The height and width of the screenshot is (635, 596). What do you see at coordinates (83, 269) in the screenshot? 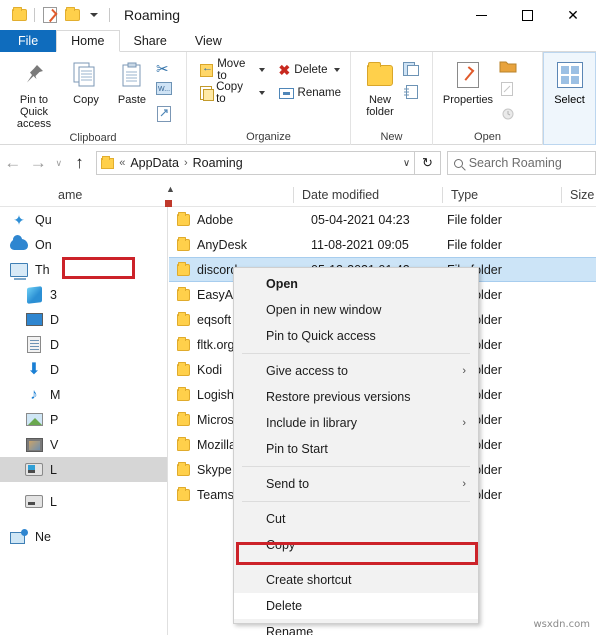
I see `nav-item-this-pc: Th` at bounding box center [83, 269].